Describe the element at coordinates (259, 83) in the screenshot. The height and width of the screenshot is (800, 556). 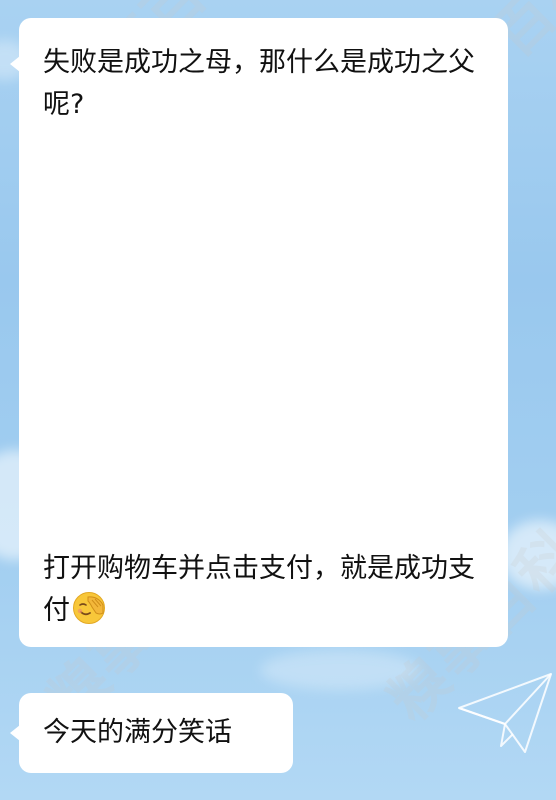
I see `joke-question-text: 失败是成功之母，那什么是成功之父呢?` at that location.